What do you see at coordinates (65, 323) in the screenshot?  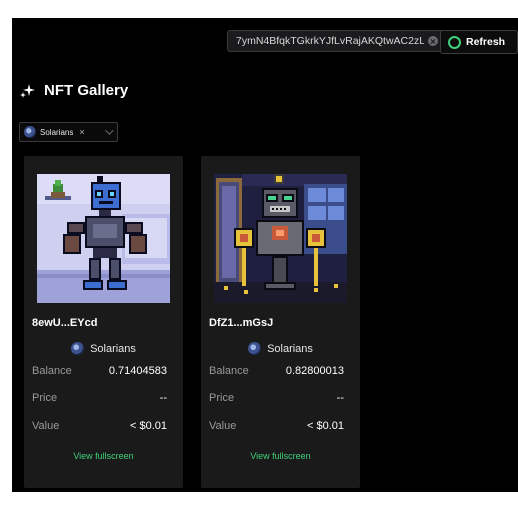 I see `nft-name: 8ewU...EYcd` at bounding box center [65, 323].